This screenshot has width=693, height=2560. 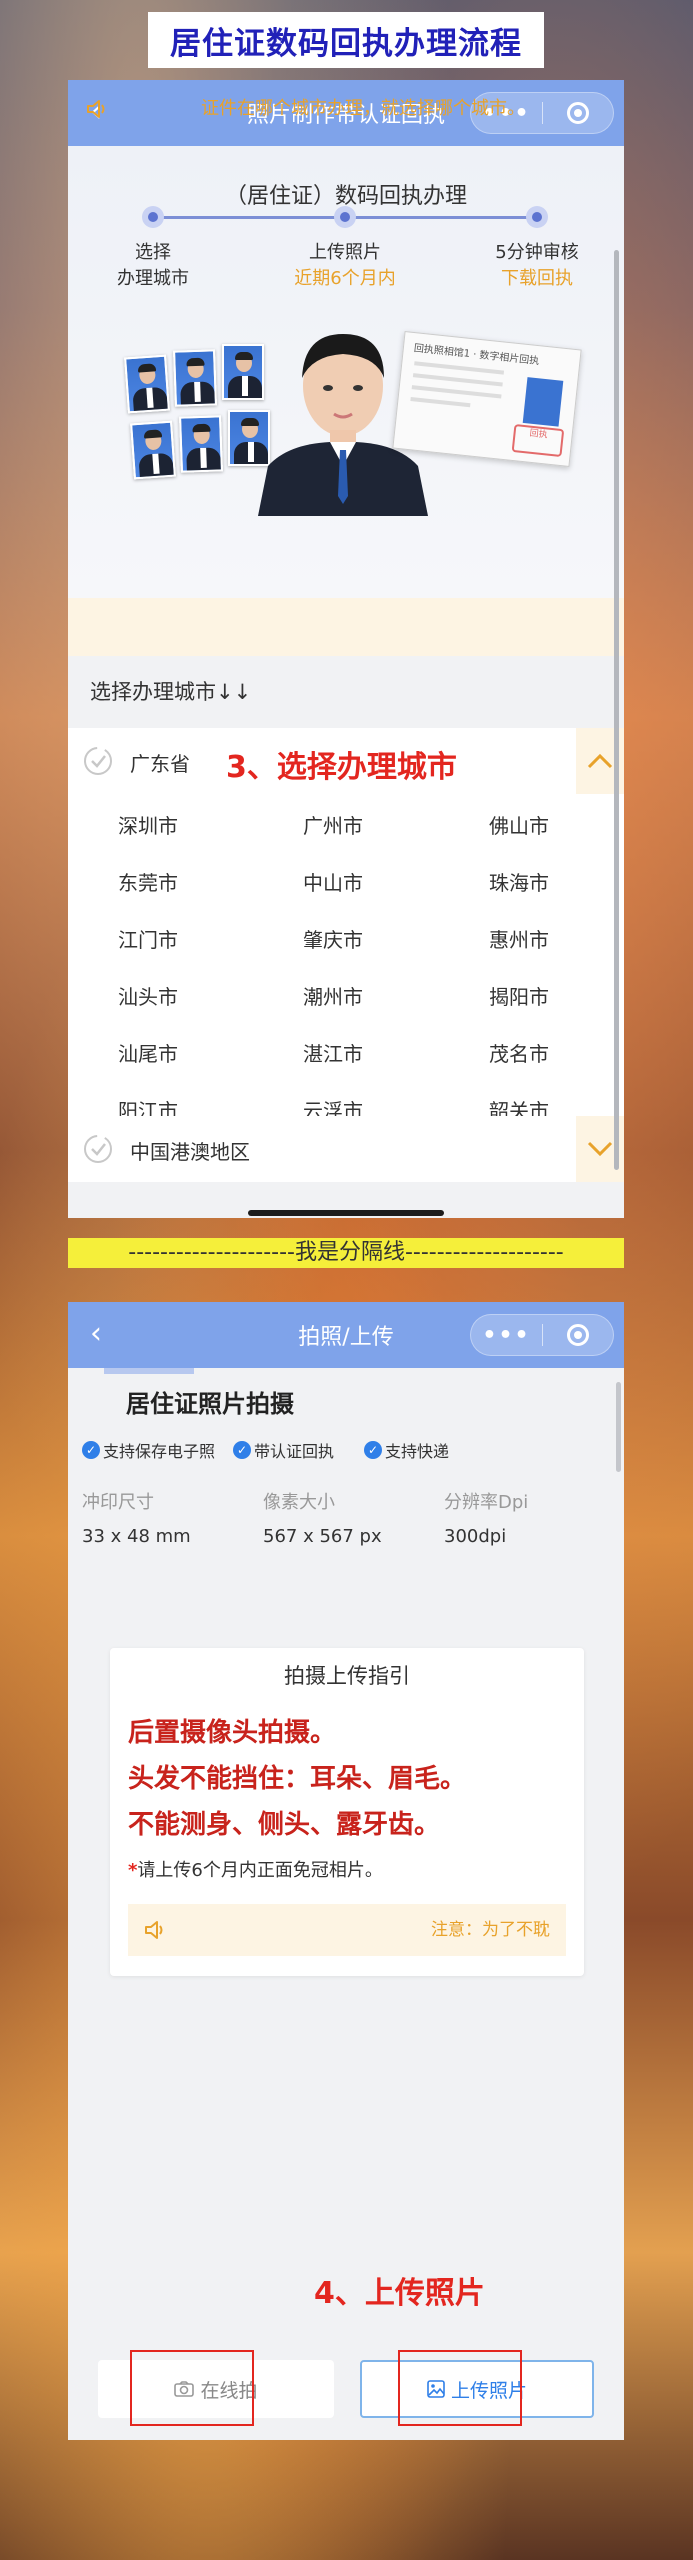 What do you see at coordinates (104, 1335) in the screenshot?
I see `back-icon: ‹` at bounding box center [104, 1335].